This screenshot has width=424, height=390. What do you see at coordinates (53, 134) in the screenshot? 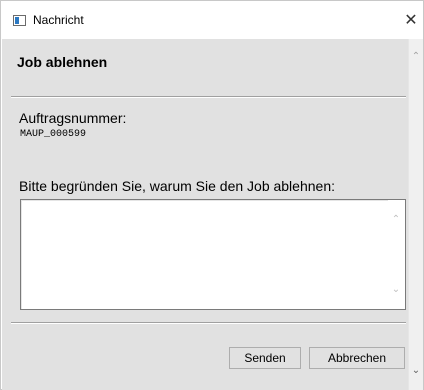
I see `order-number-value: MAUP_000599` at bounding box center [53, 134].